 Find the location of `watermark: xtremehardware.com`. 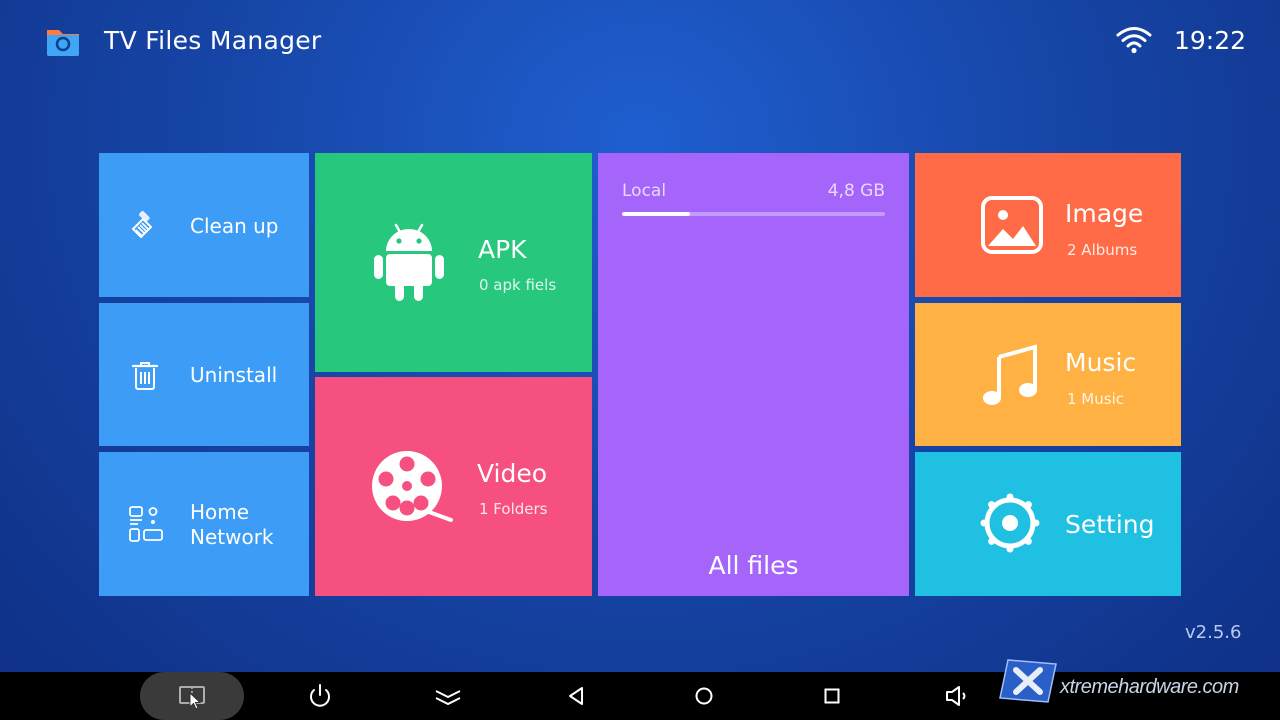

watermark: xtremehardware.com is located at coordinates (1139, 687).